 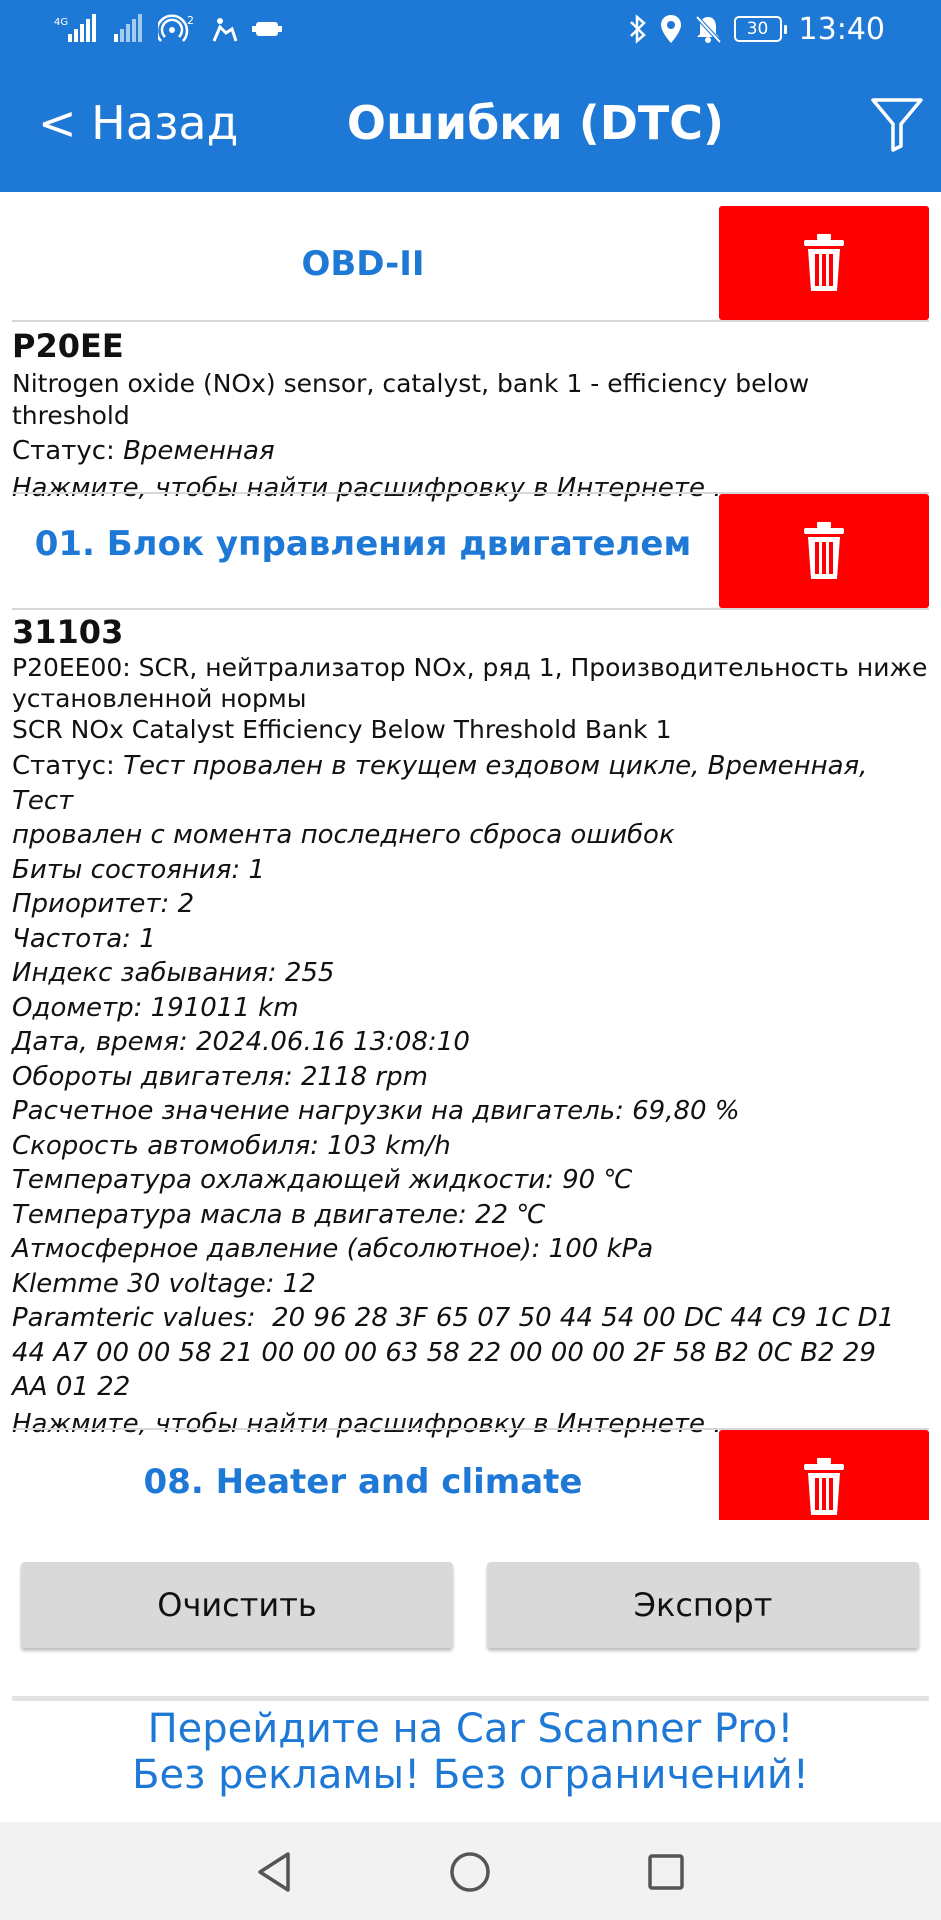 I want to click on car-connection-icon, so click(x=225, y=29).